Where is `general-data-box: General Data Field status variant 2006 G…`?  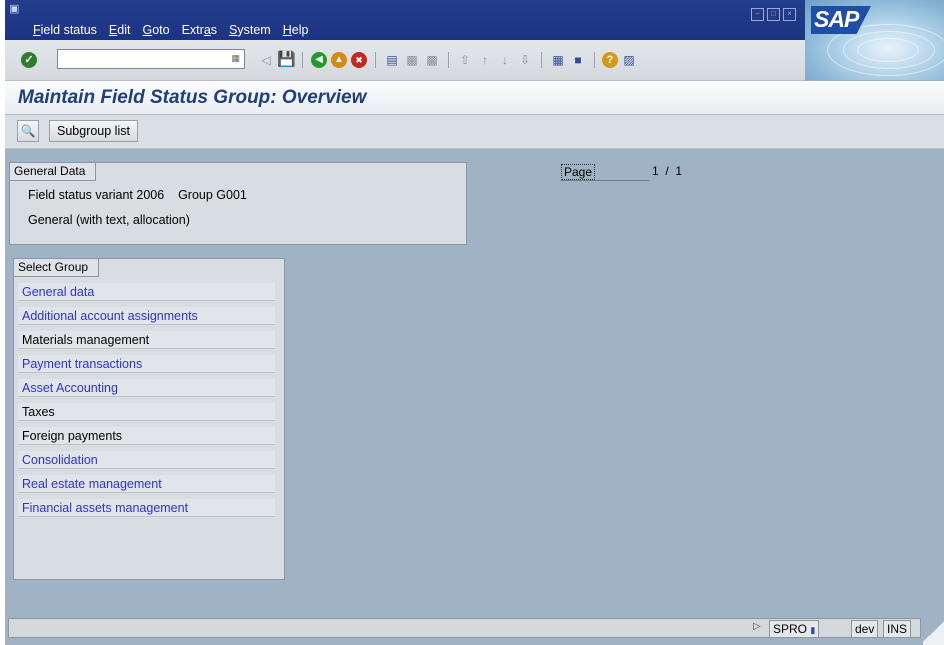
general-data-box: General Data Field status variant 2006 G… is located at coordinates (238, 203).